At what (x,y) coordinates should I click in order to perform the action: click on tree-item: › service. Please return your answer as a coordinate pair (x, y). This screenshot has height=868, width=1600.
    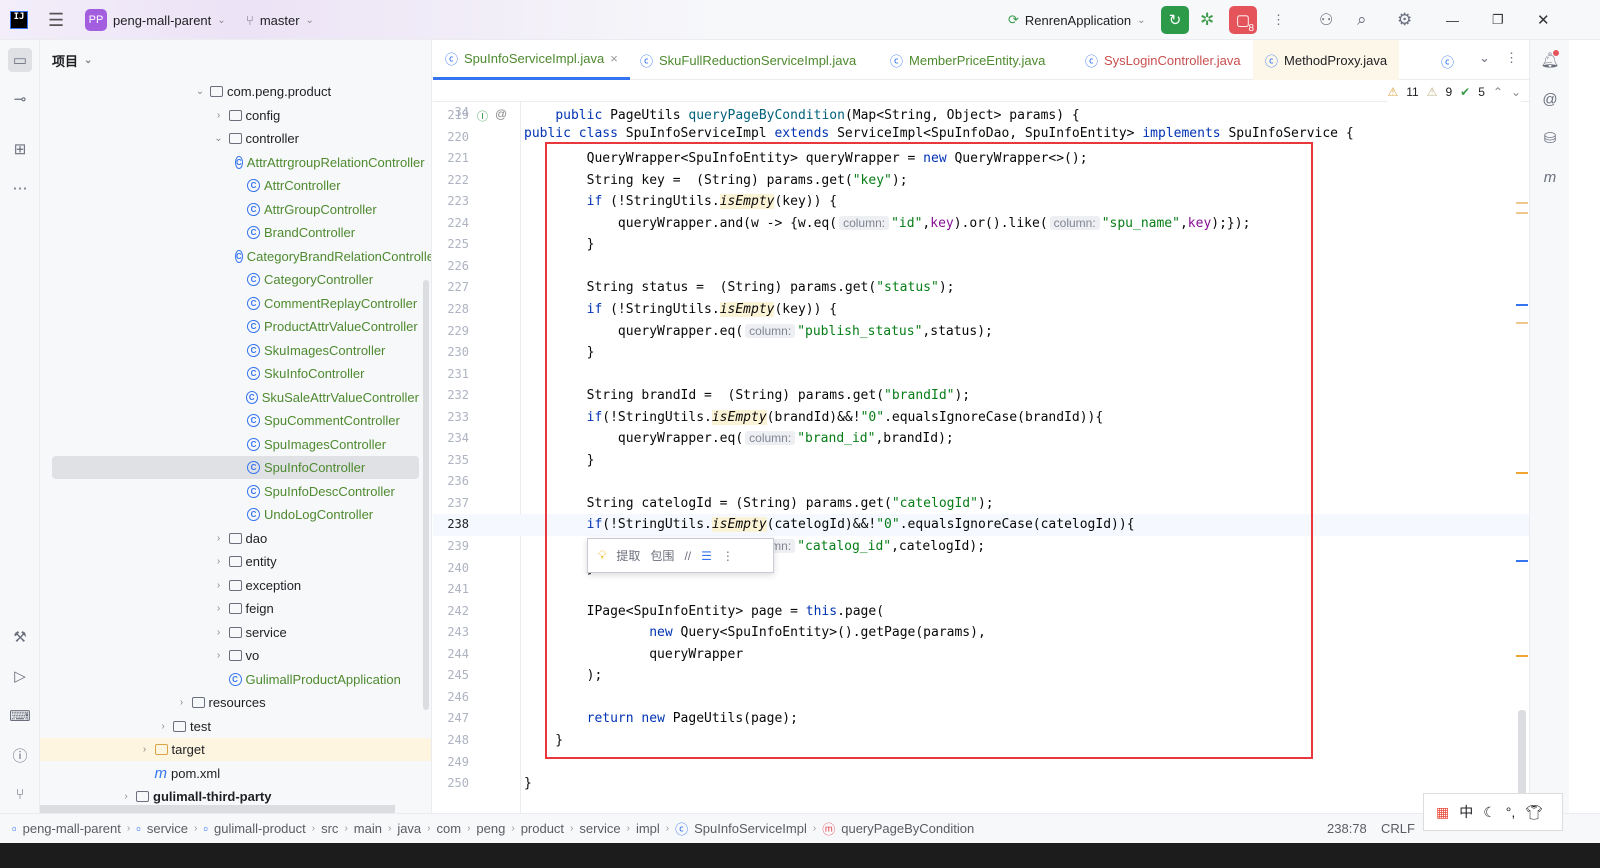
    Looking at the image, I should click on (235, 632).